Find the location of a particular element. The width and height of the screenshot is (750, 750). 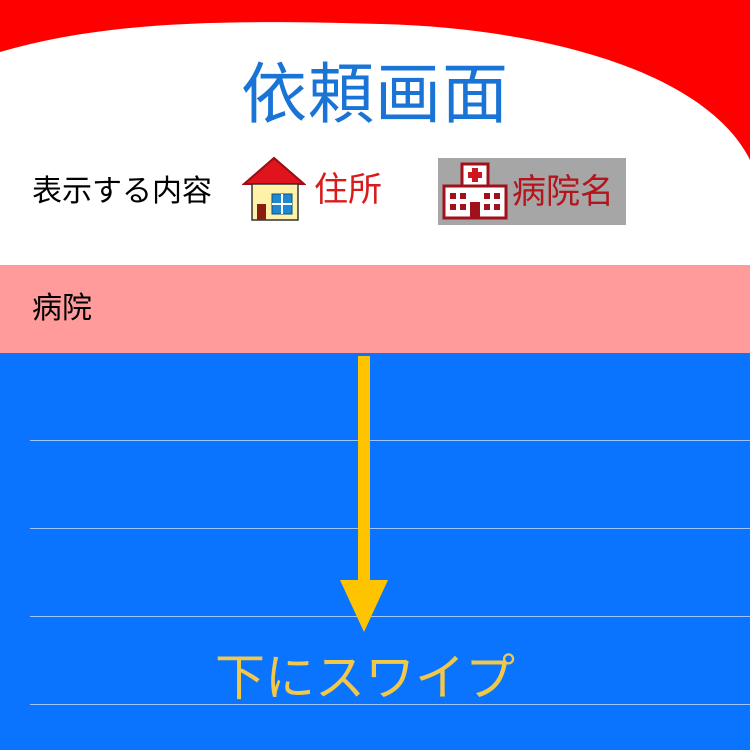

option-hospital-name-label: 病院名 is located at coordinates (563, 192).